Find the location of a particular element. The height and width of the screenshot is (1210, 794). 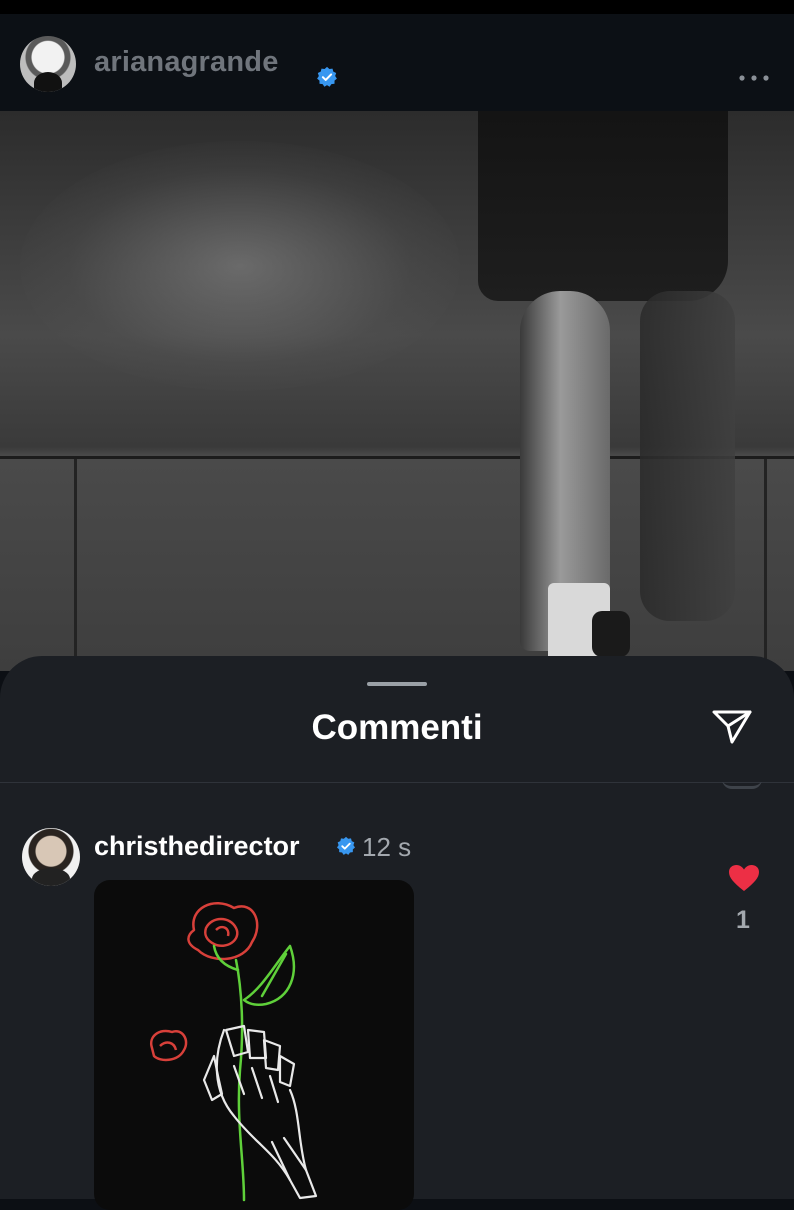

post-author-avatar is located at coordinates (48, 64).